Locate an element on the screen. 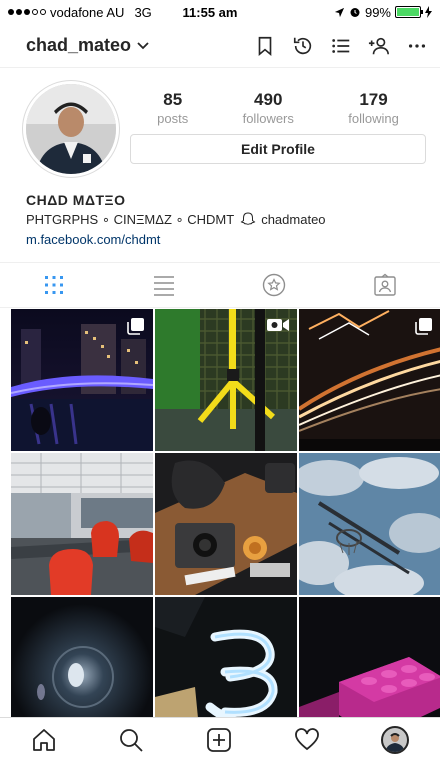  battery-icon is located at coordinates (409, 12).